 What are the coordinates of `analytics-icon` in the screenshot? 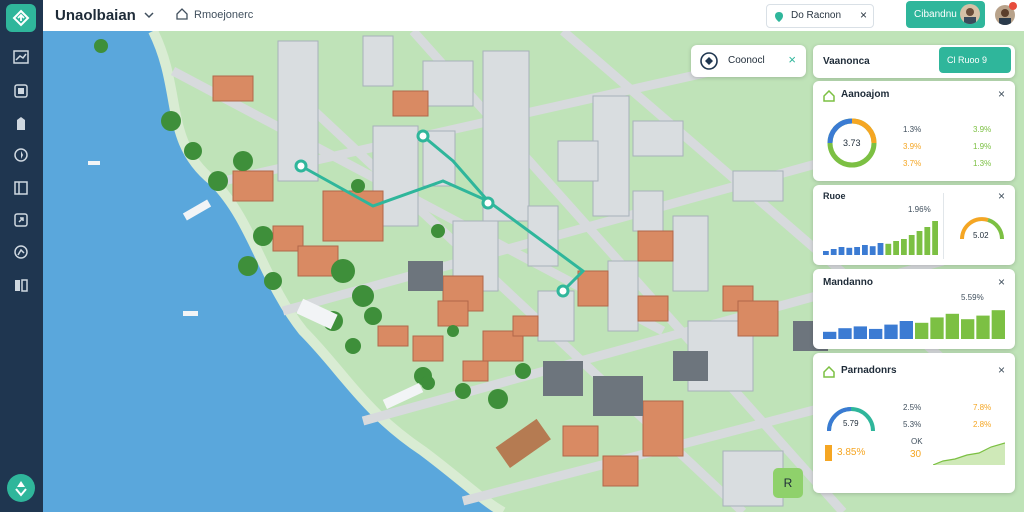 It's located at (21, 252).